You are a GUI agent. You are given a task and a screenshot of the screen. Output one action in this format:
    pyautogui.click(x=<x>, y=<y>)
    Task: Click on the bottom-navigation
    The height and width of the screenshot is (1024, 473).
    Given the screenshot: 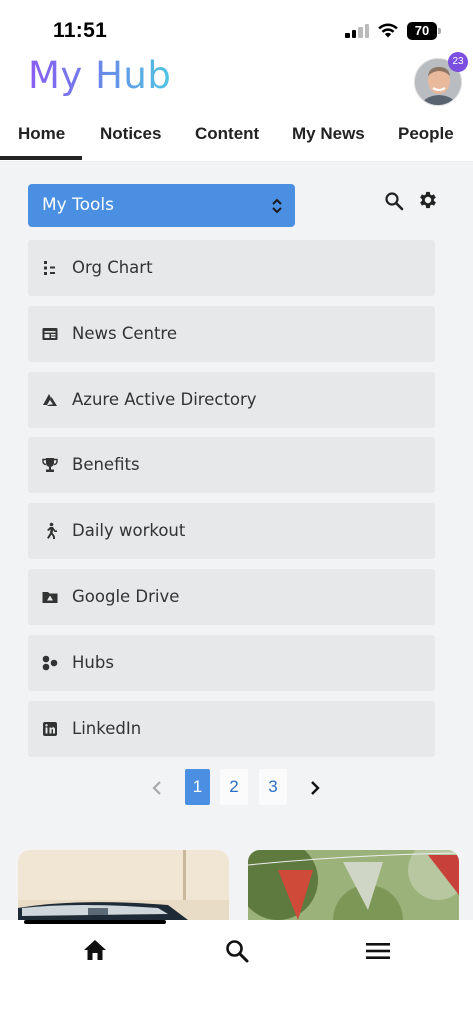 What is the action you would take?
    pyautogui.click(x=236, y=972)
    